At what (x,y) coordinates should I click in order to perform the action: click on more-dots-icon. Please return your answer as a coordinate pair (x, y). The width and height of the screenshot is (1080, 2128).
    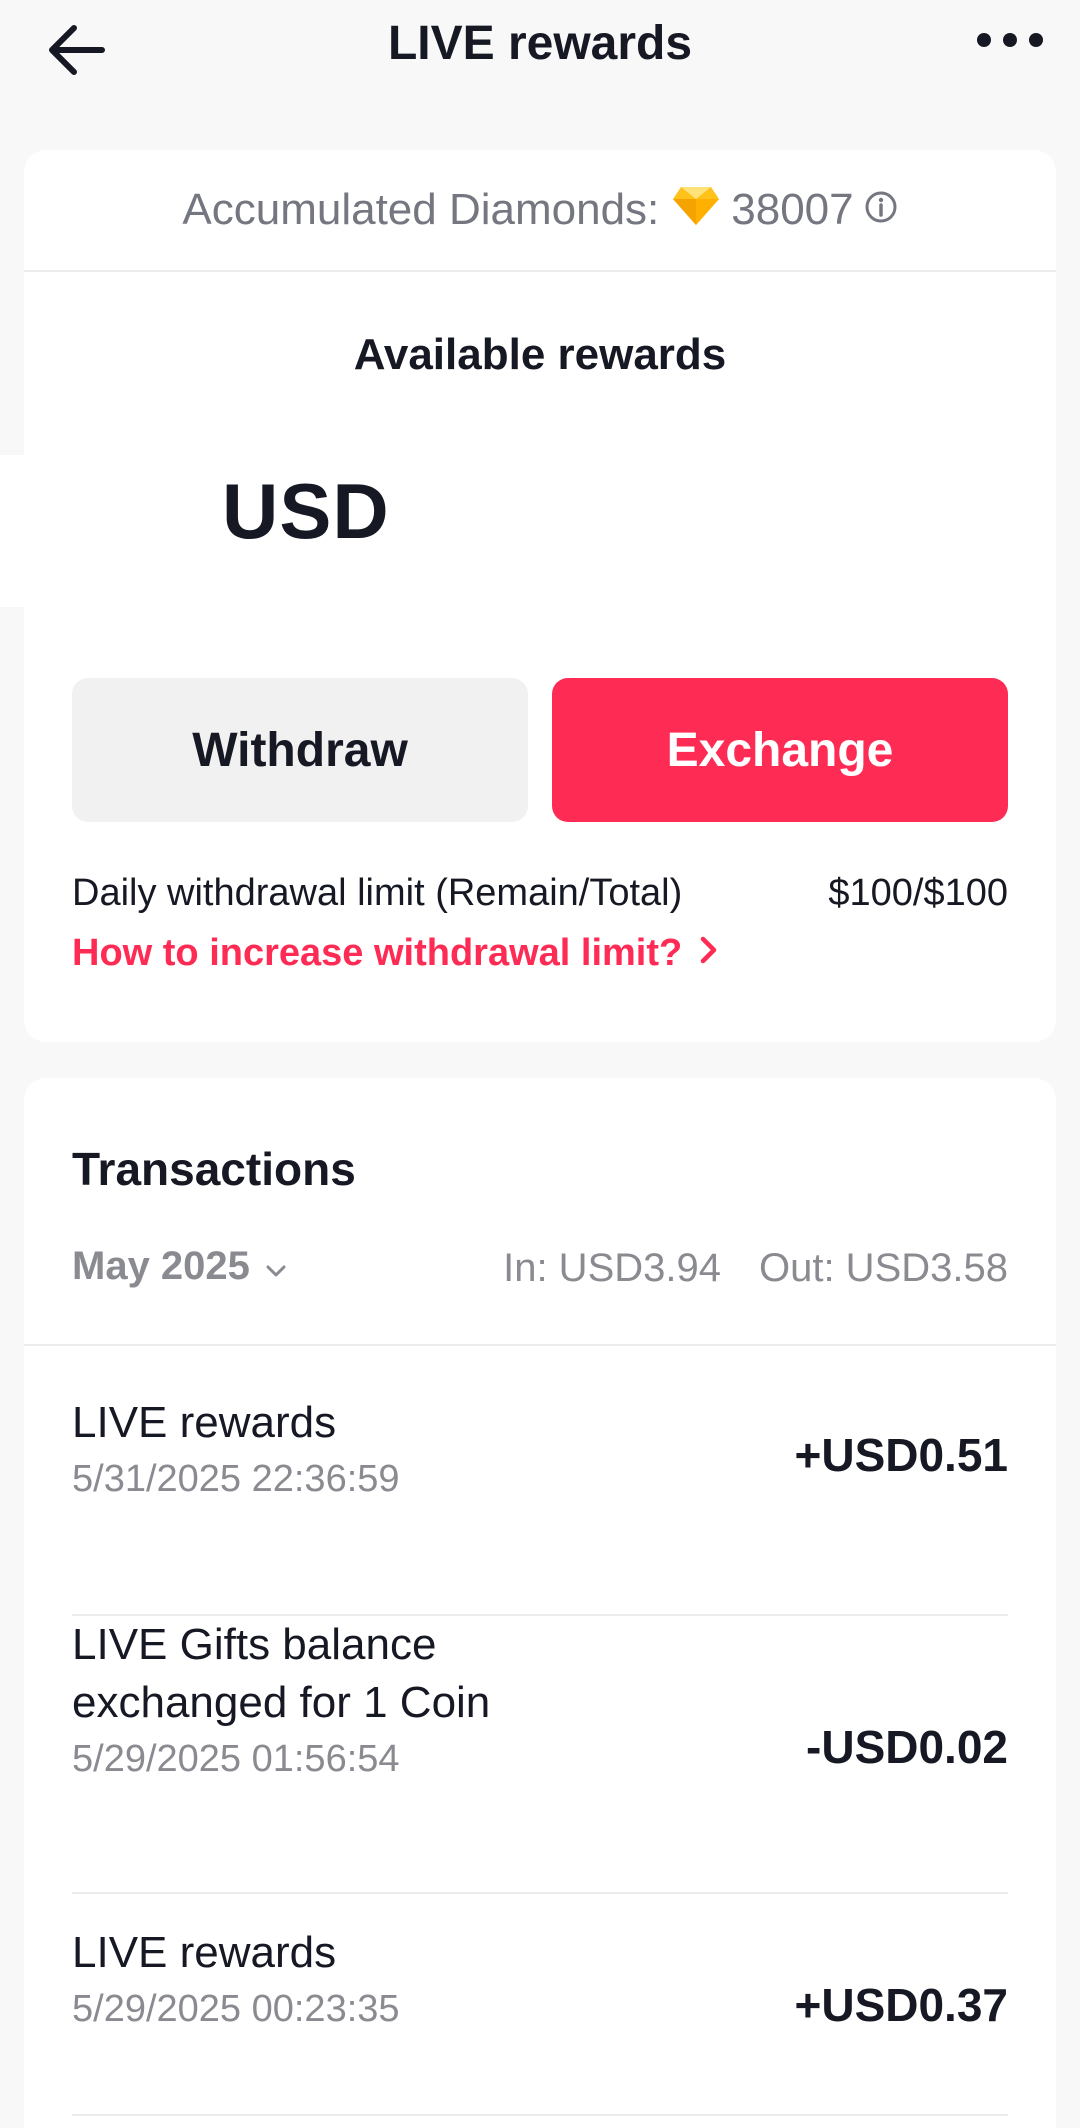
    Looking at the image, I should click on (1010, 40).